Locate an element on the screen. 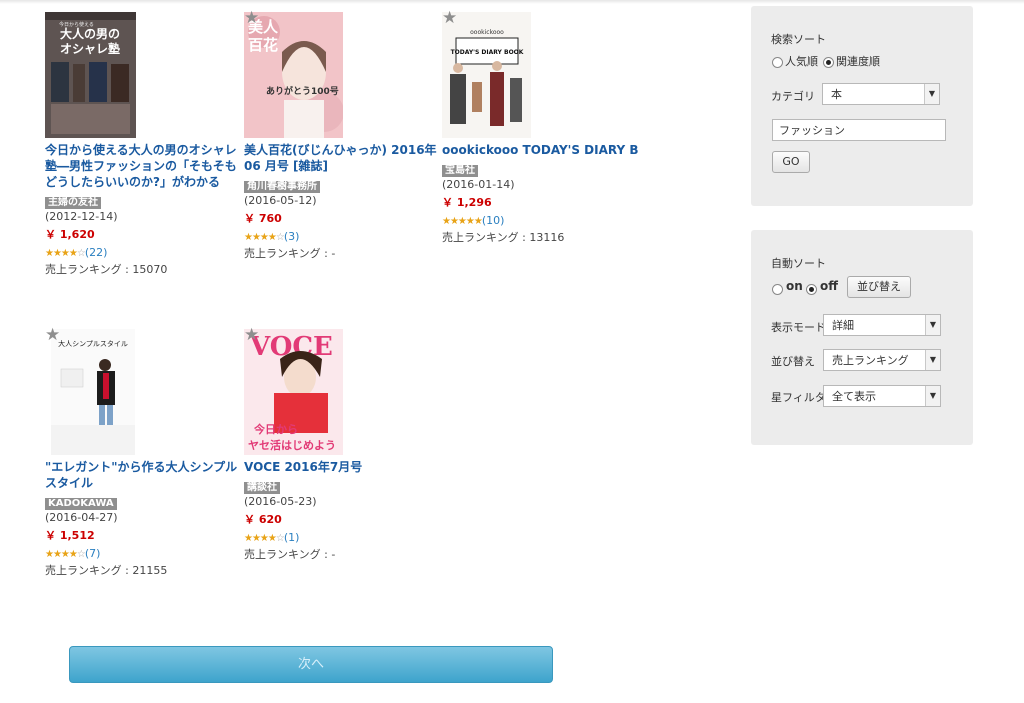  publisher-badge: 講談社 is located at coordinates (262, 488).